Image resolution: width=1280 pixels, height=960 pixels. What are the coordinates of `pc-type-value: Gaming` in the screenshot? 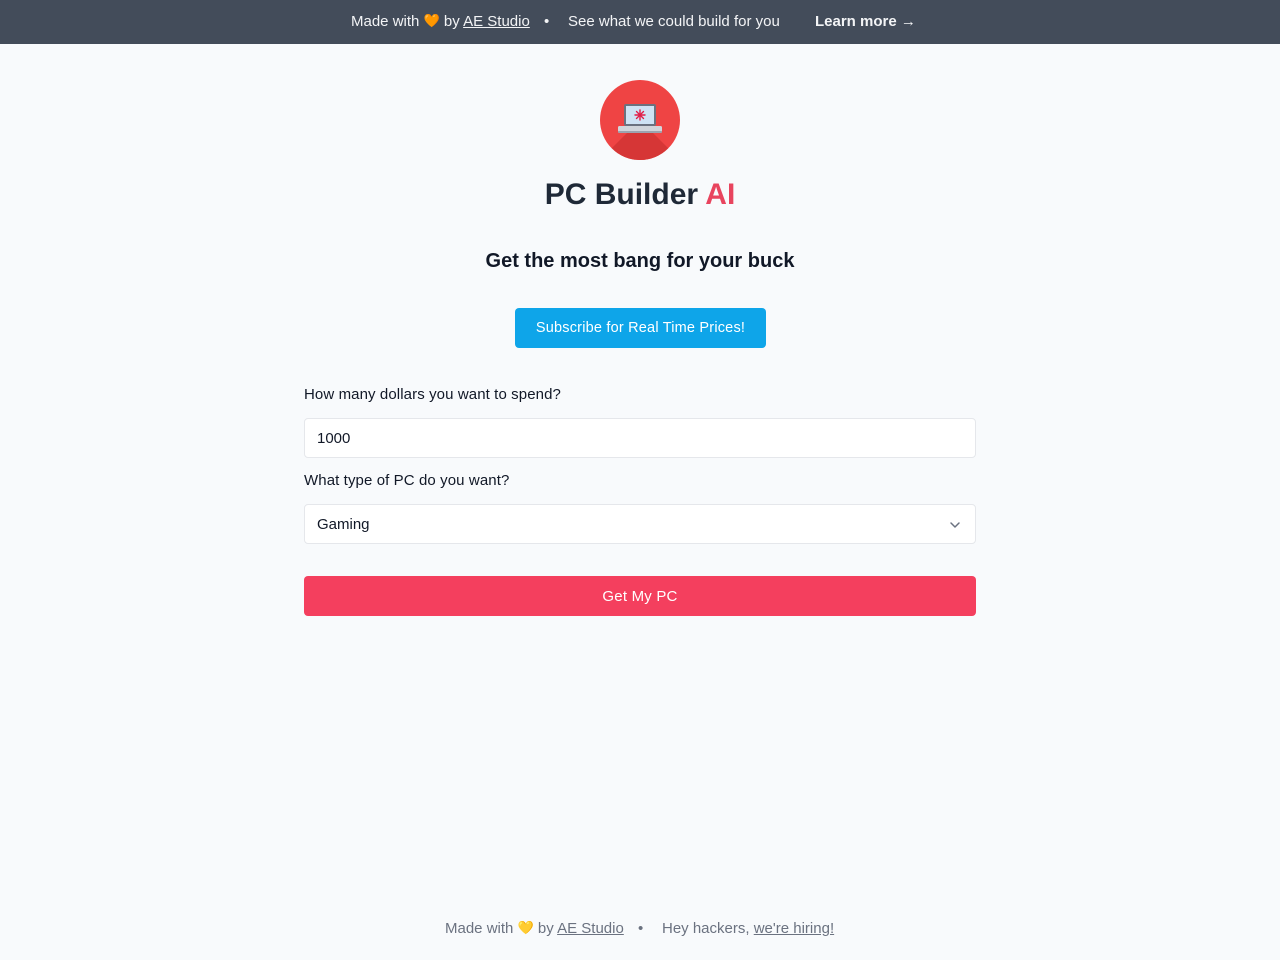 It's located at (343, 524).